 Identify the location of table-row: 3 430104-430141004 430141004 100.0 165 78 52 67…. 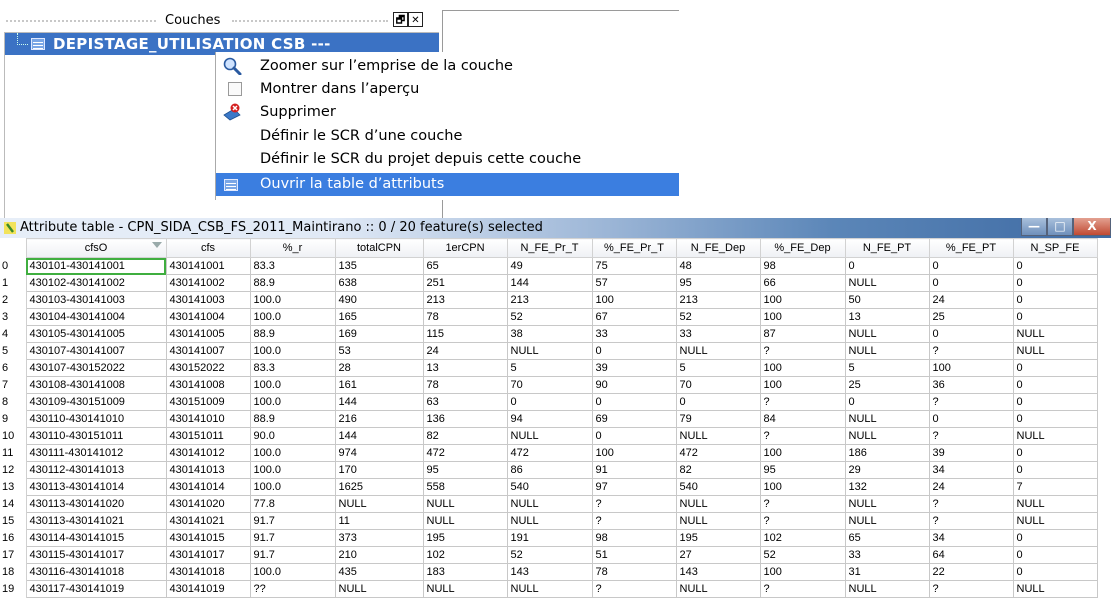
(549, 317).